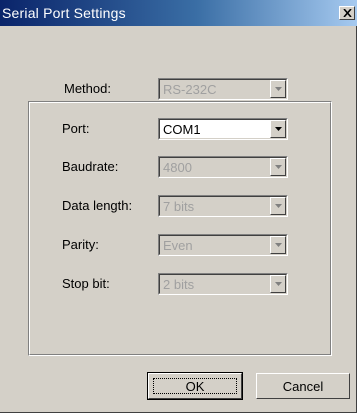 The image size is (359, 415). Describe the element at coordinates (223, 206) in the screenshot. I see `data-length-dropdown: 7 bits` at that location.